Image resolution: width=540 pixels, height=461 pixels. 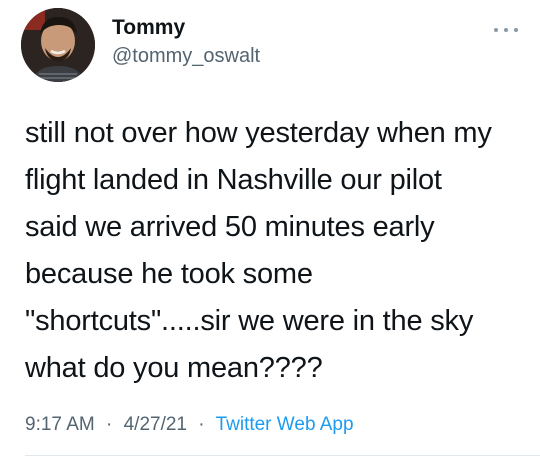 What do you see at coordinates (174, 368) in the screenshot?
I see `tweet-text-line: what do you mean????` at bounding box center [174, 368].